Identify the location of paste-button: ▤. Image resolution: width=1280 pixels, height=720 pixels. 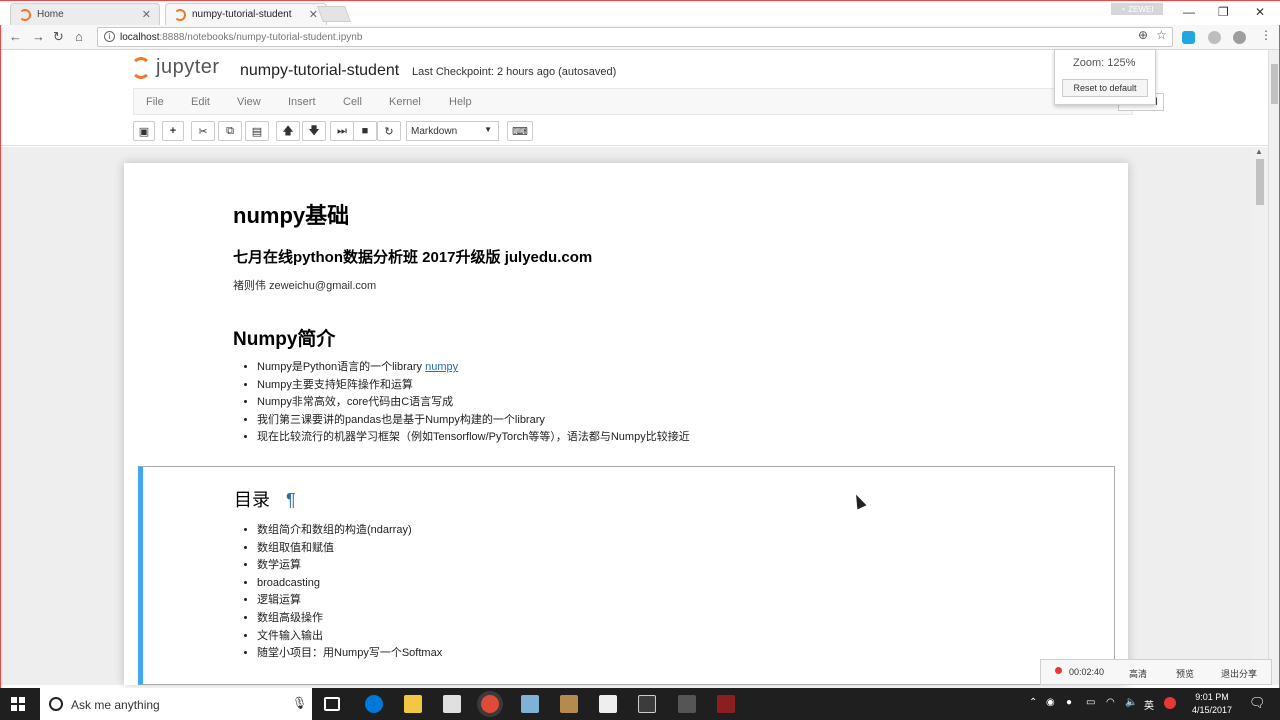
(257, 131).